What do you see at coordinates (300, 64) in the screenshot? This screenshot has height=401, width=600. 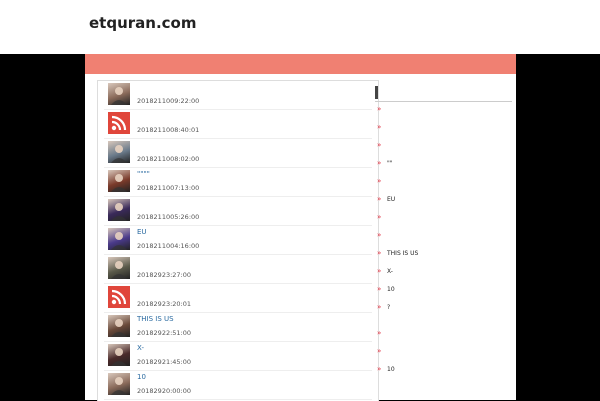 I see `main-nav` at bounding box center [300, 64].